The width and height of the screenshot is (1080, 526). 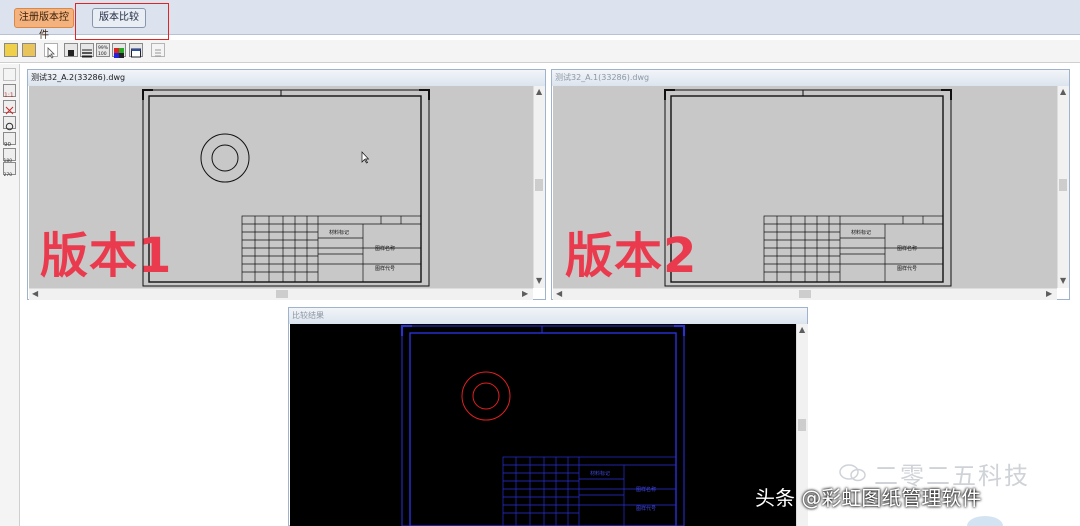 I want to click on print-icon, so click(x=9, y=74).